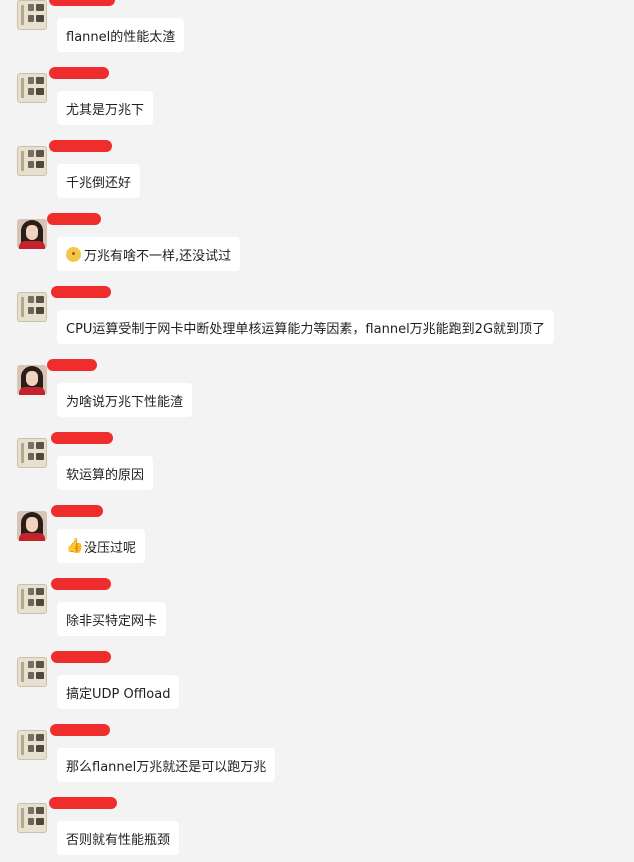 The width and height of the screenshot is (634, 862). I want to click on message-text: 那么flannel万兆就还是可以跑万兆, so click(166, 767).